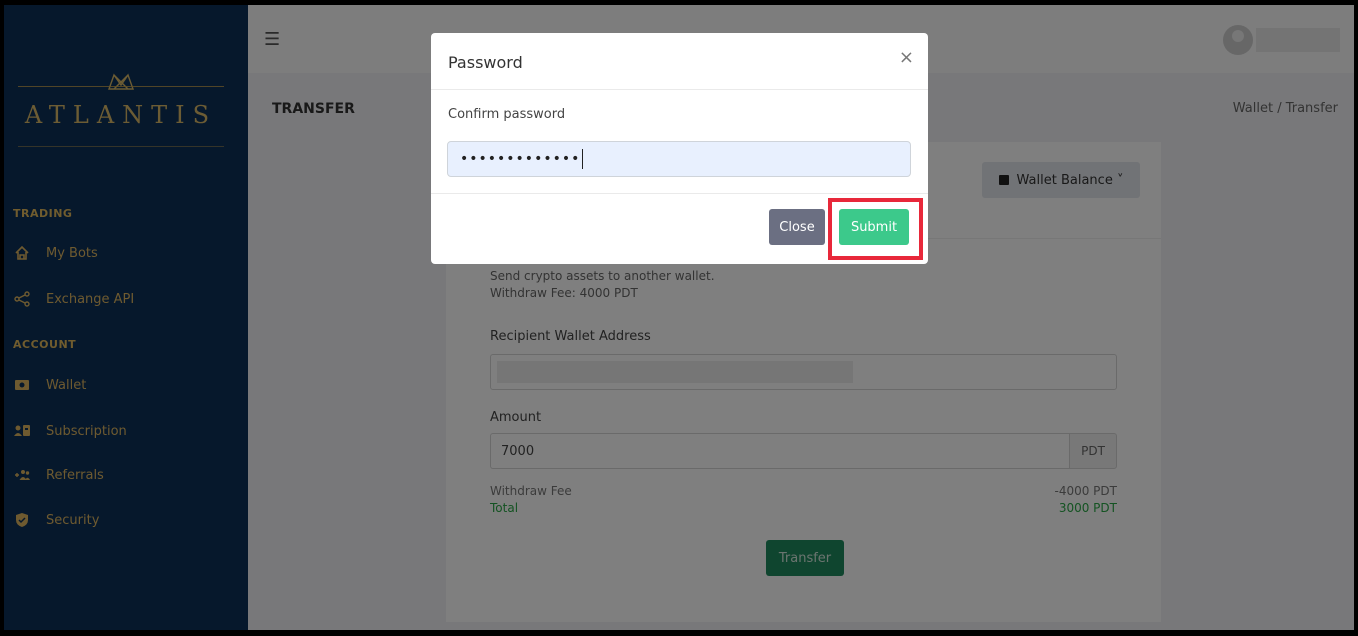  What do you see at coordinates (906, 57) in the screenshot?
I see `close-icon: ×` at bounding box center [906, 57].